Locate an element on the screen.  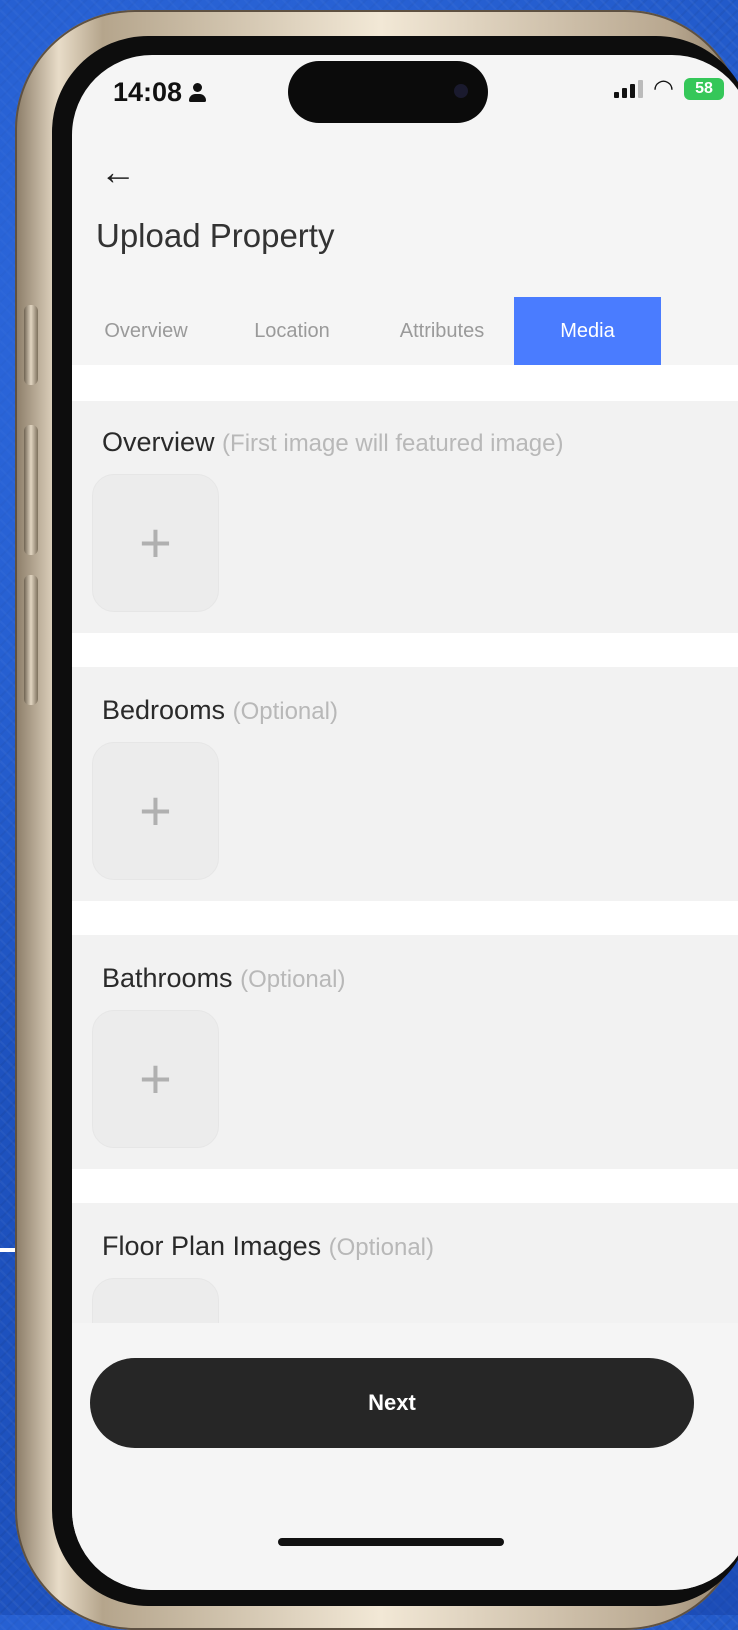
section-title: Floor Plan Images (Optional) is located at coordinates (268, 1246).